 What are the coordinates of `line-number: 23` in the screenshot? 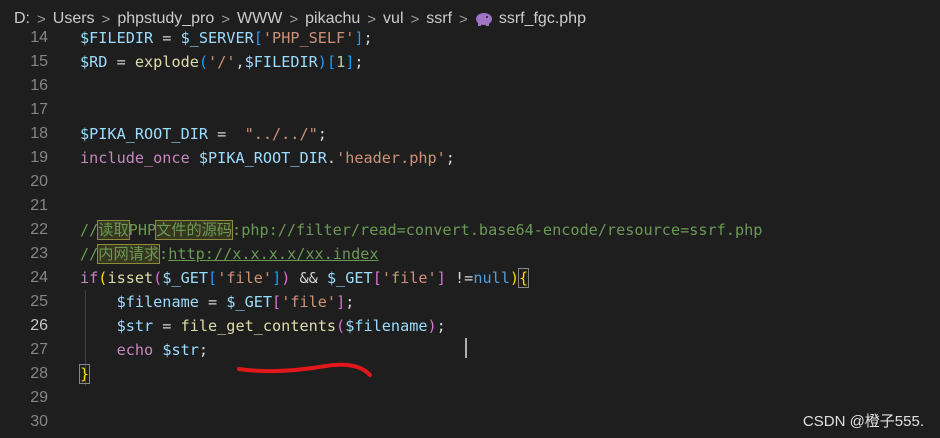 It's located at (39, 253).